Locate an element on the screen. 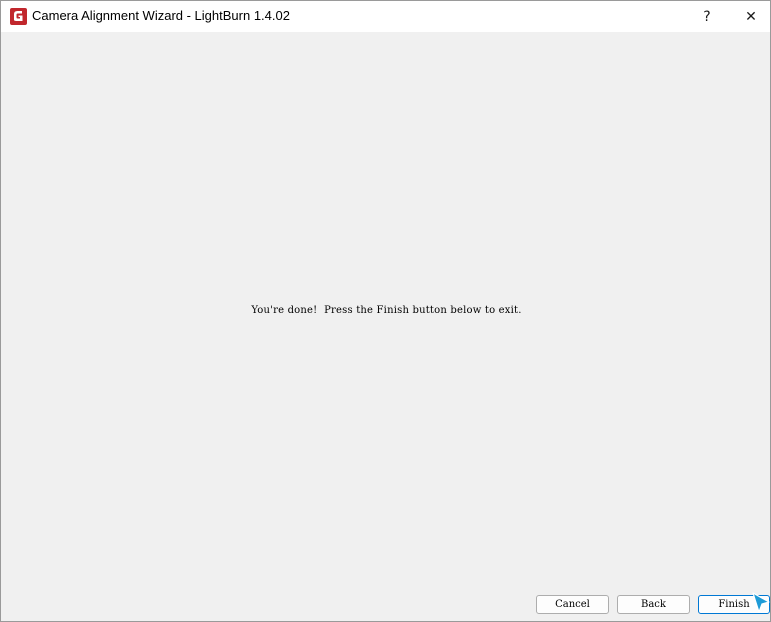  mouse-pointer-icon is located at coordinates (761, 602).